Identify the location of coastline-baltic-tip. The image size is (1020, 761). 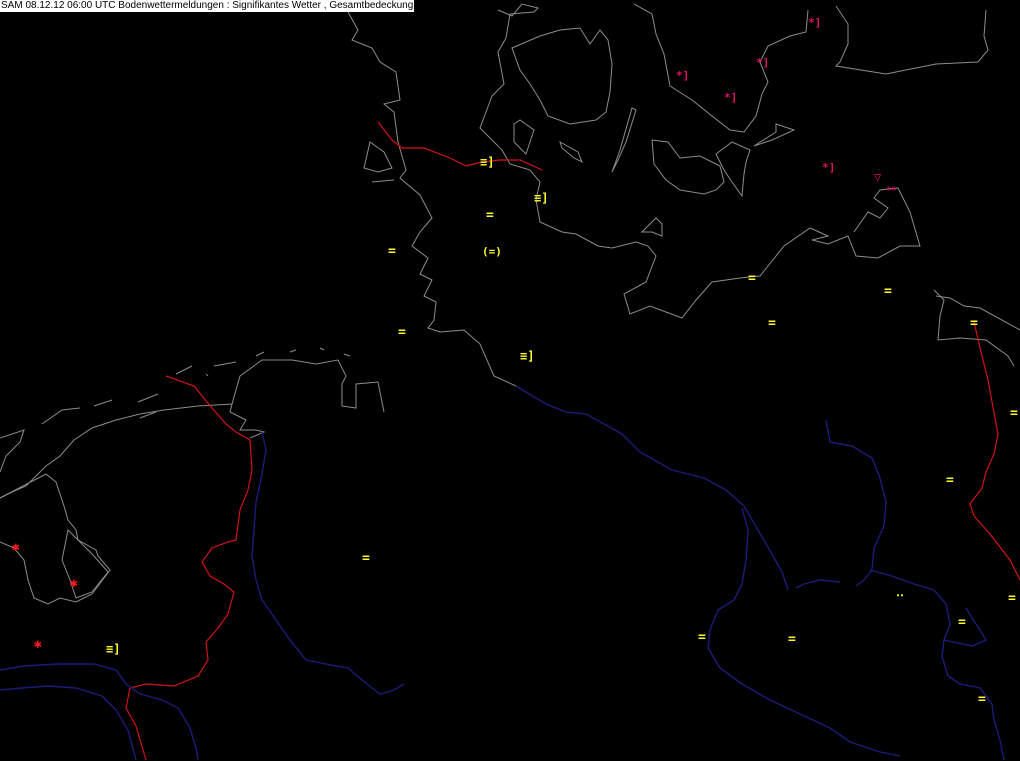
(977, 313).